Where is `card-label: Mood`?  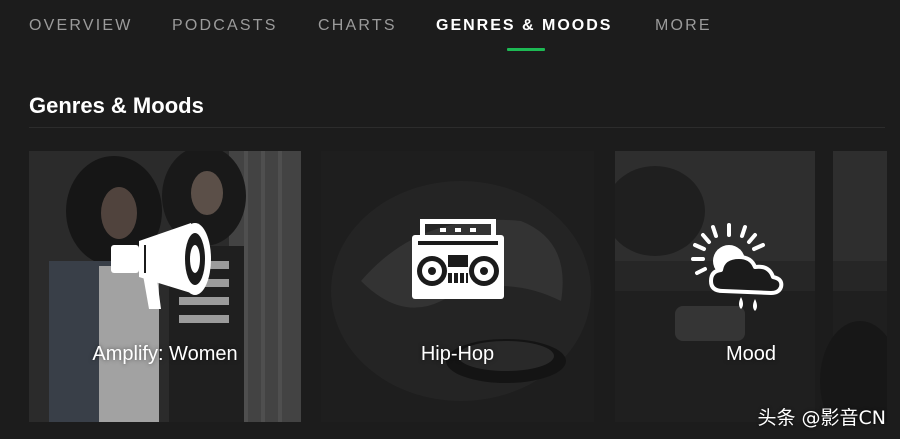 card-label: Mood is located at coordinates (751, 354).